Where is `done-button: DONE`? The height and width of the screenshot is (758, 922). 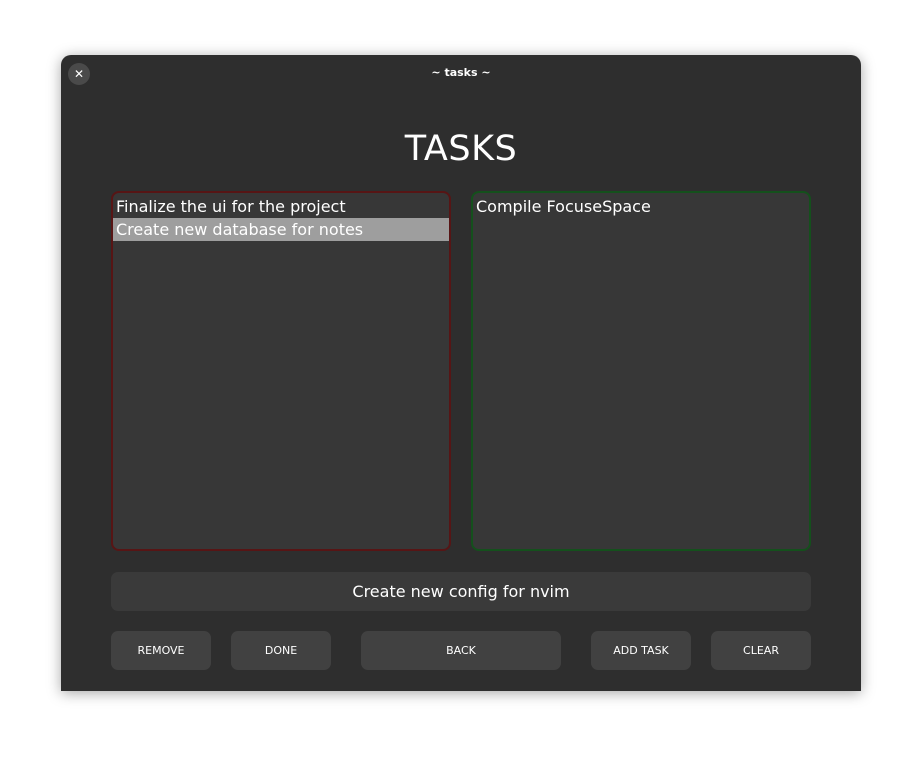 done-button: DONE is located at coordinates (281, 650).